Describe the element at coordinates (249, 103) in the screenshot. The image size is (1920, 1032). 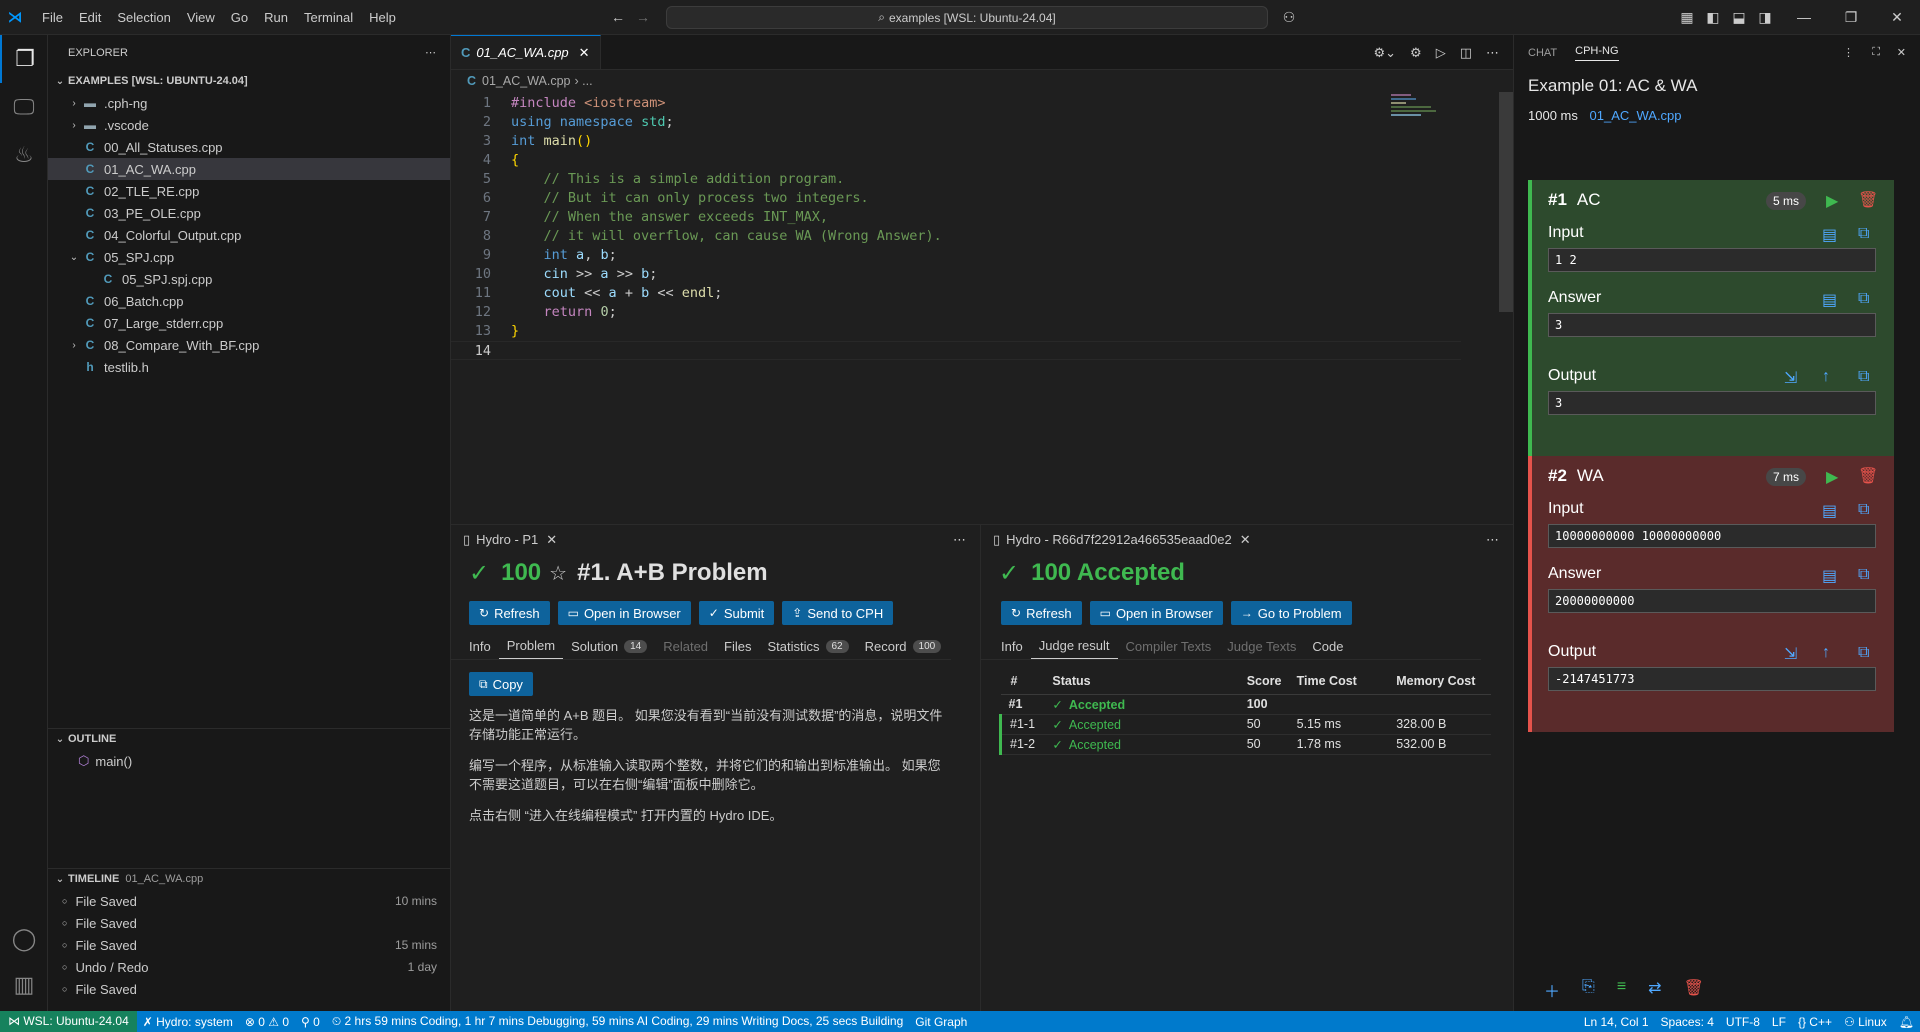
I see `tree-item: › ▬ .cph-ng` at that location.